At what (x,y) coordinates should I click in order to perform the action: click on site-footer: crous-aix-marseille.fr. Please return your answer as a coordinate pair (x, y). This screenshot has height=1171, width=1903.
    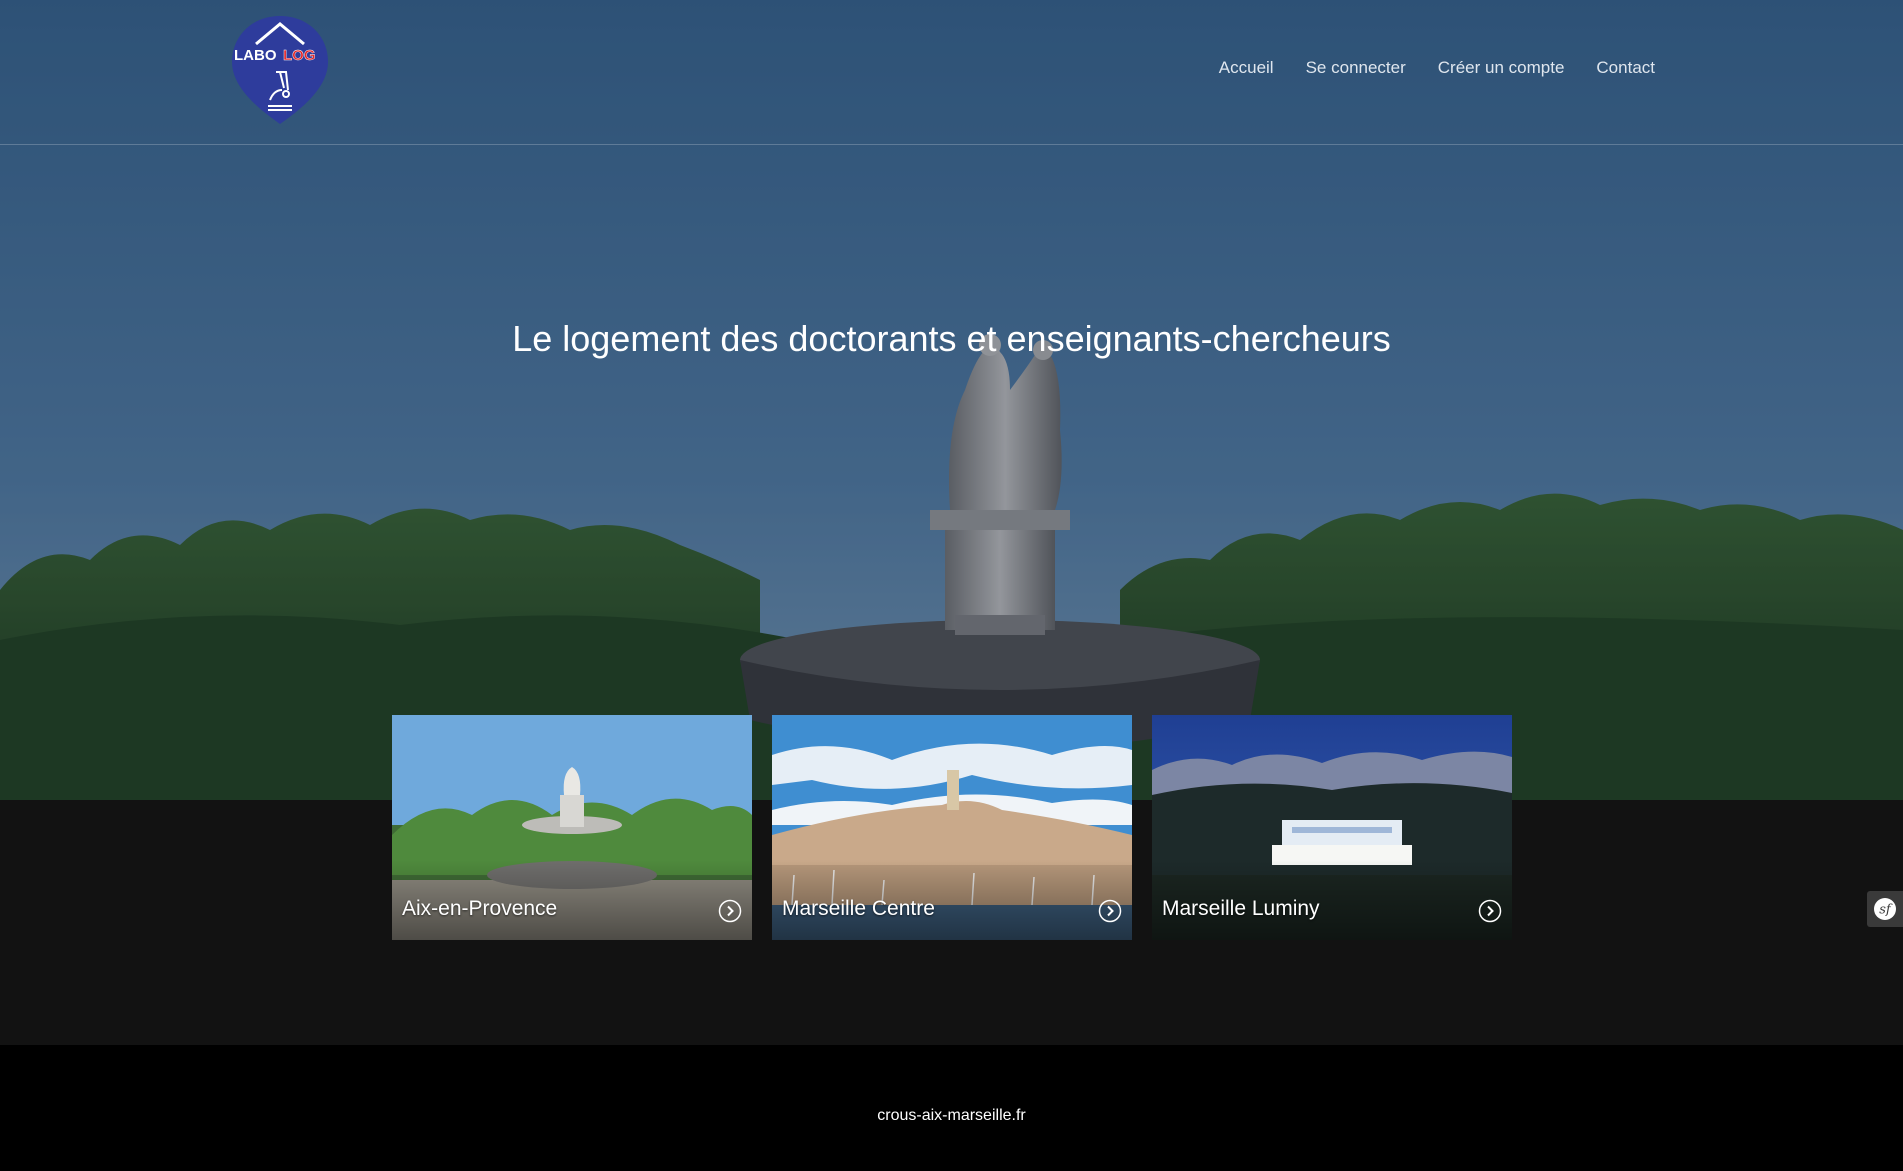
    Looking at the image, I should click on (951, 1108).